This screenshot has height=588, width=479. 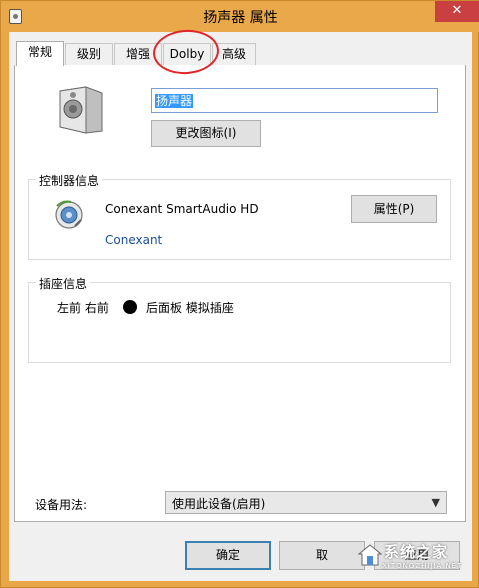 I want to click on jack-color-dot, so click(x=130, y=307).